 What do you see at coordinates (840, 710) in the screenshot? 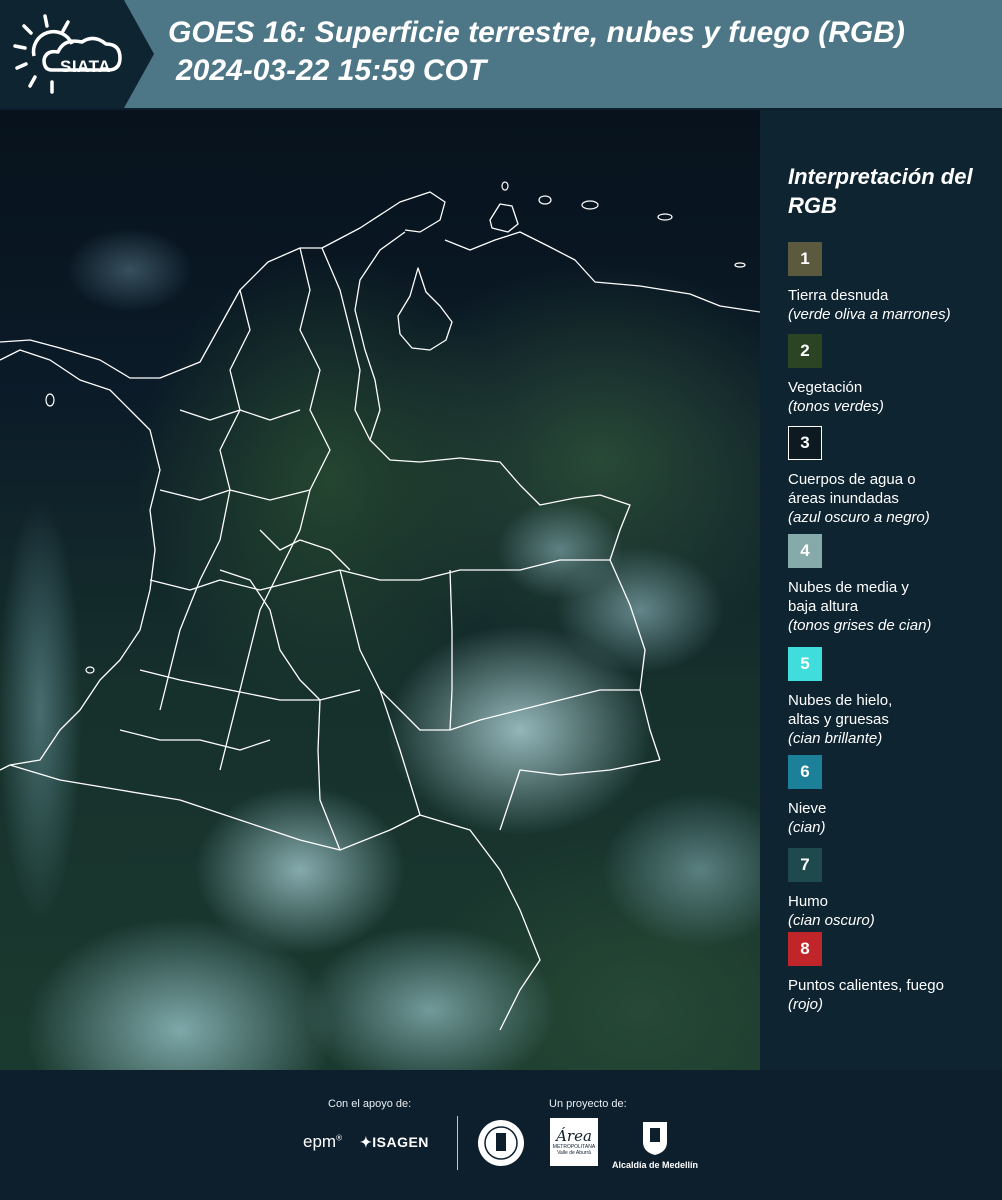
I see `legend-label: Nubes de hielo, altas y gruesas` at bounding box center [840, 710].